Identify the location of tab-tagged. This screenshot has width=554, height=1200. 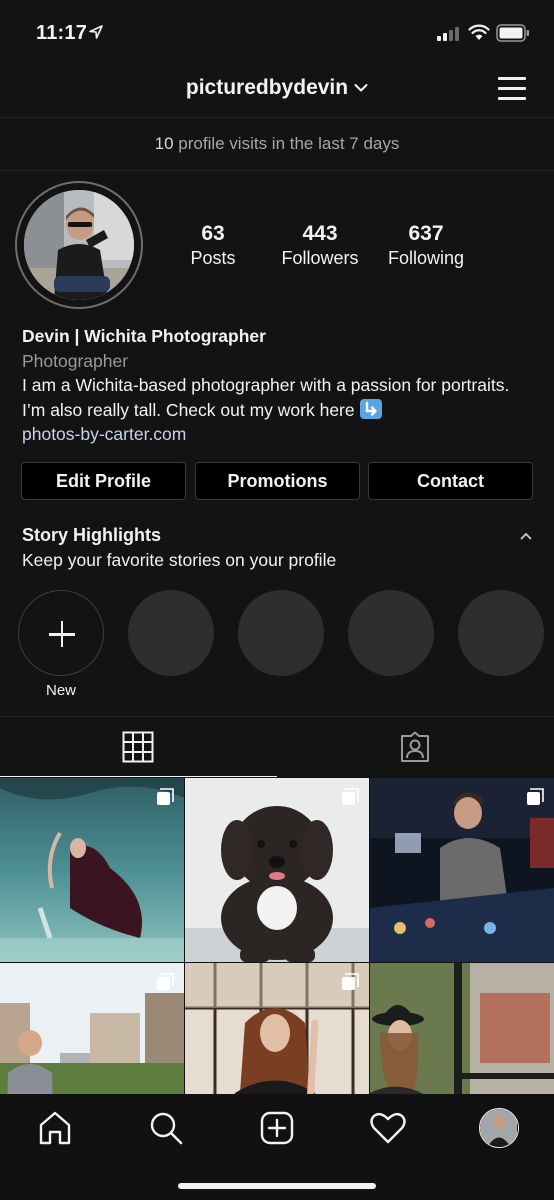
(415, 747).